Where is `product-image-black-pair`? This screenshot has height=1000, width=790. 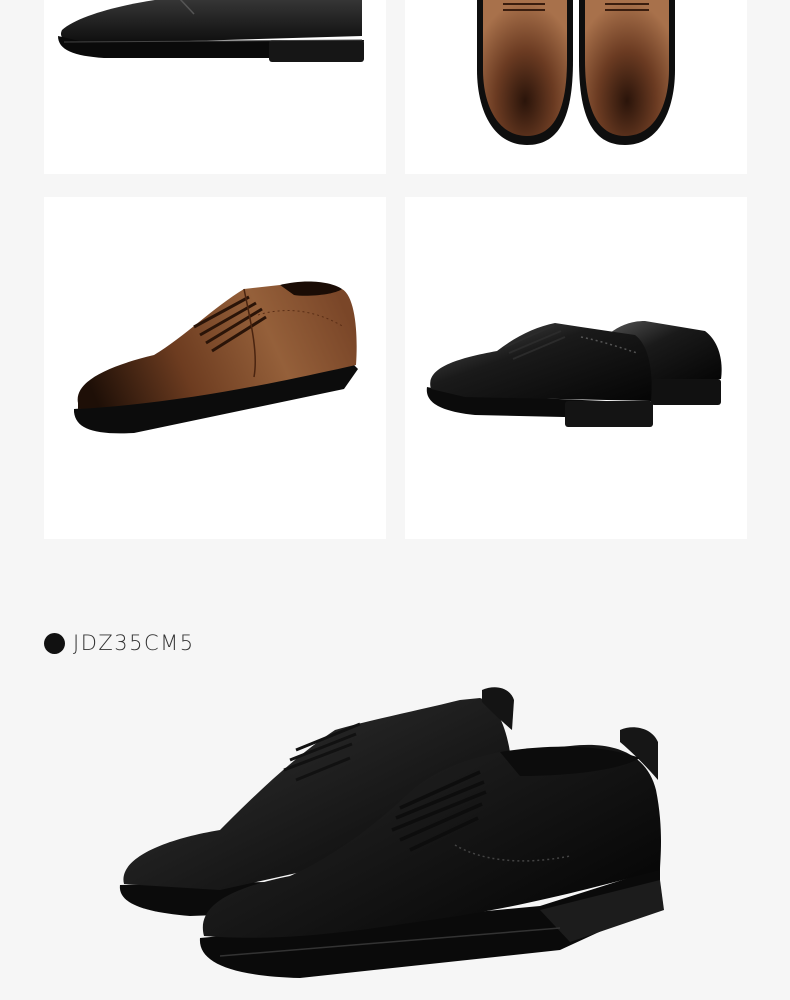 product-image-black-pair is located at coordinates (576, 368).